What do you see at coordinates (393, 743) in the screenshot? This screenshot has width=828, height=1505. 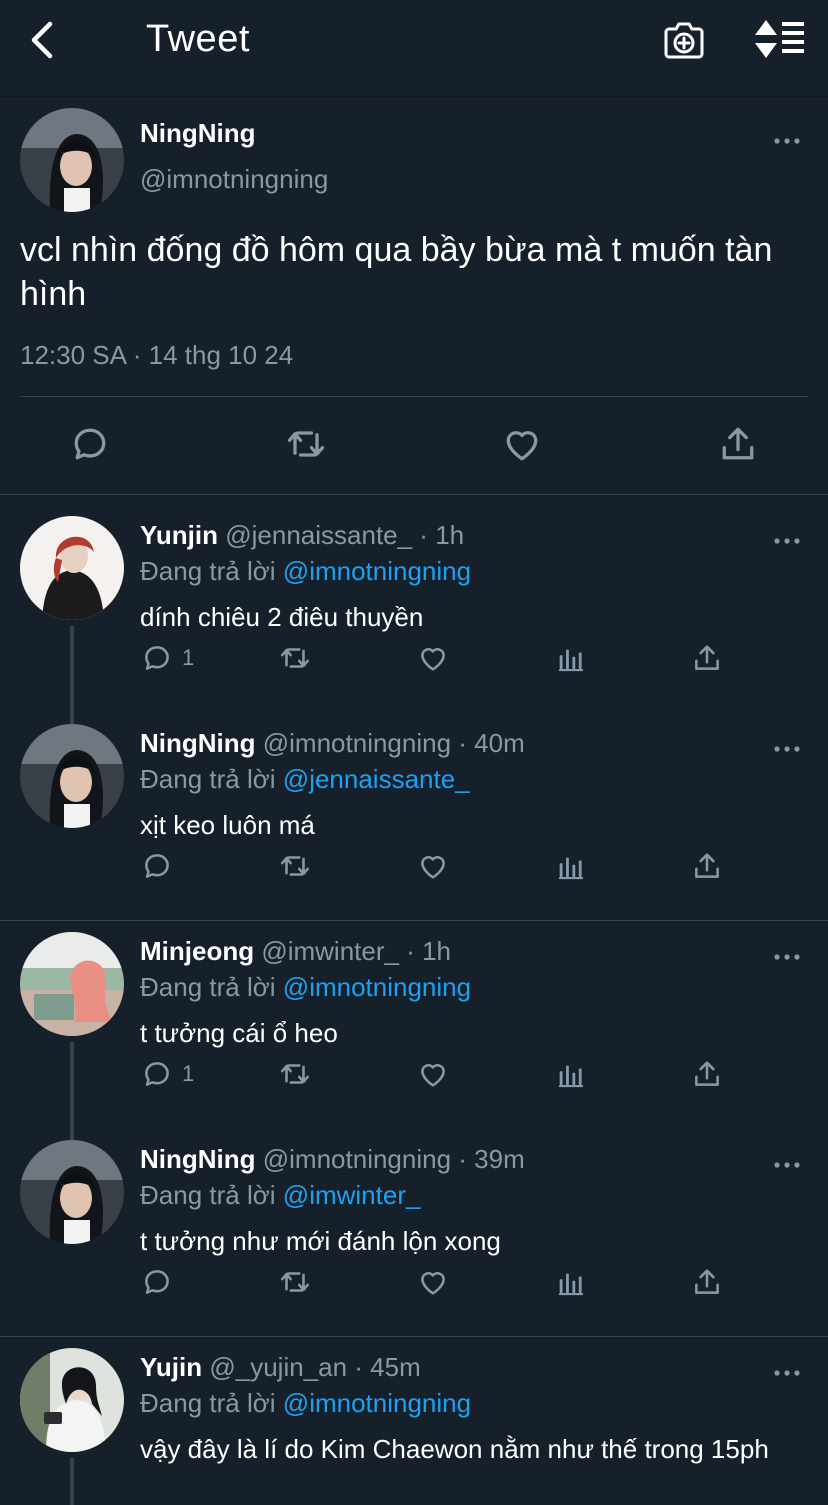 I see `handle-time: @imnotningning · 40m` at bounding box center [393, 743].